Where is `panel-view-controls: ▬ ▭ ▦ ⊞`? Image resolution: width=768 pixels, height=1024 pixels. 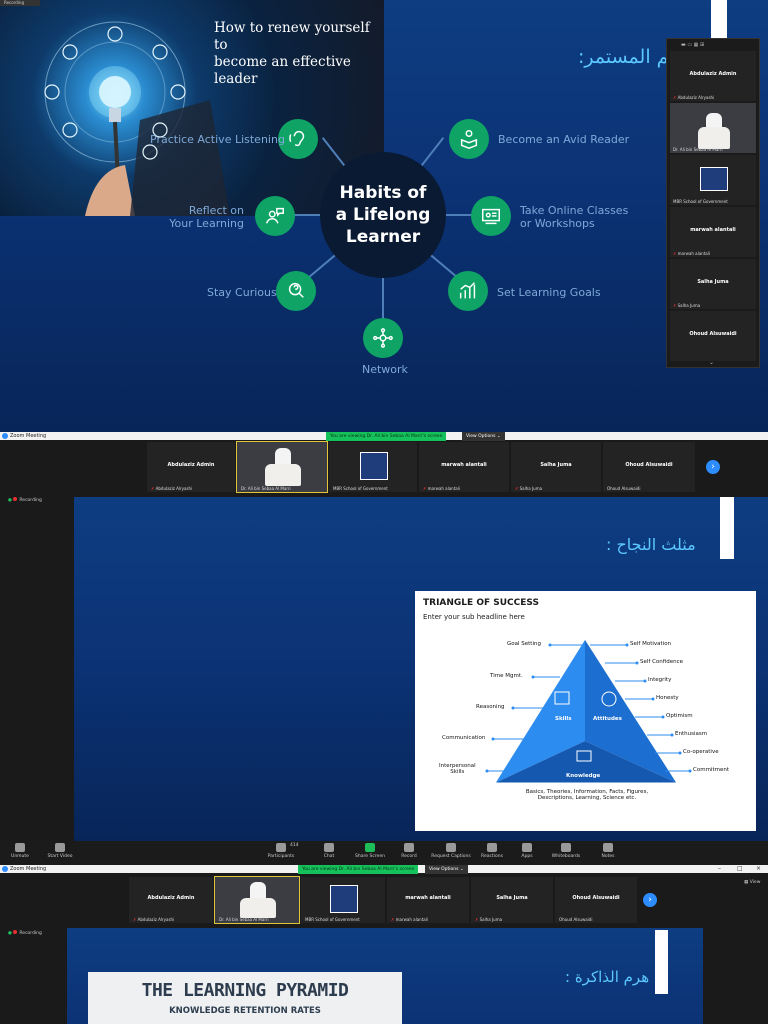 panel-view-controls: ▬ ▭ ▦ ⊞ is located at coordinates (701, 45).